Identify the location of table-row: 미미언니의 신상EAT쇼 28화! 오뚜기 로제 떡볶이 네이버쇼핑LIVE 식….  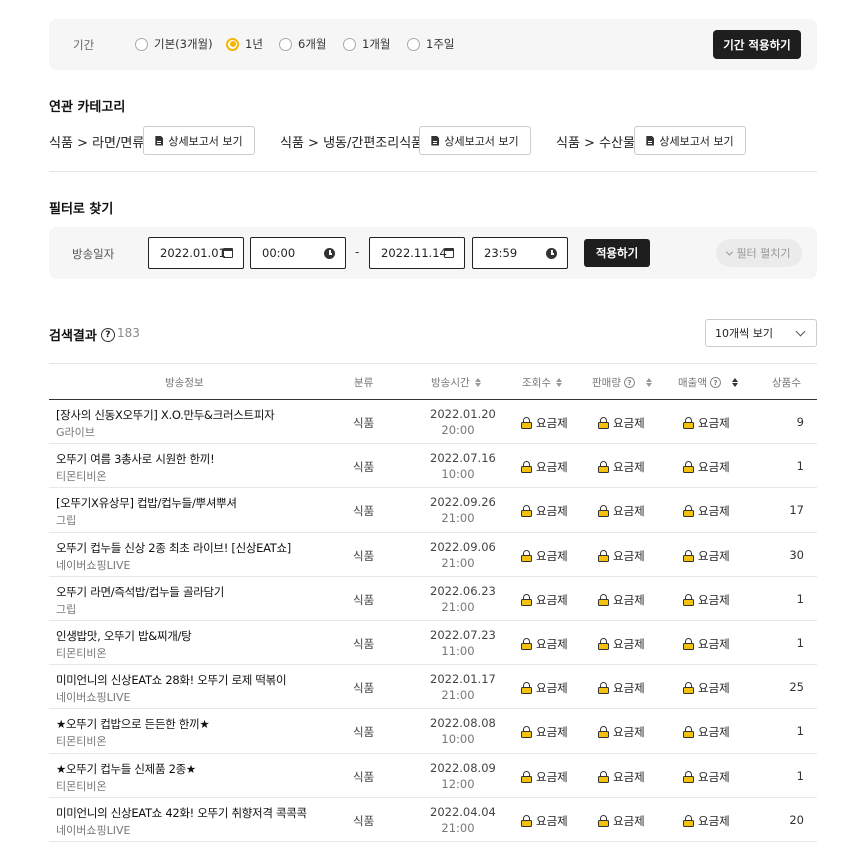
(433, 687).